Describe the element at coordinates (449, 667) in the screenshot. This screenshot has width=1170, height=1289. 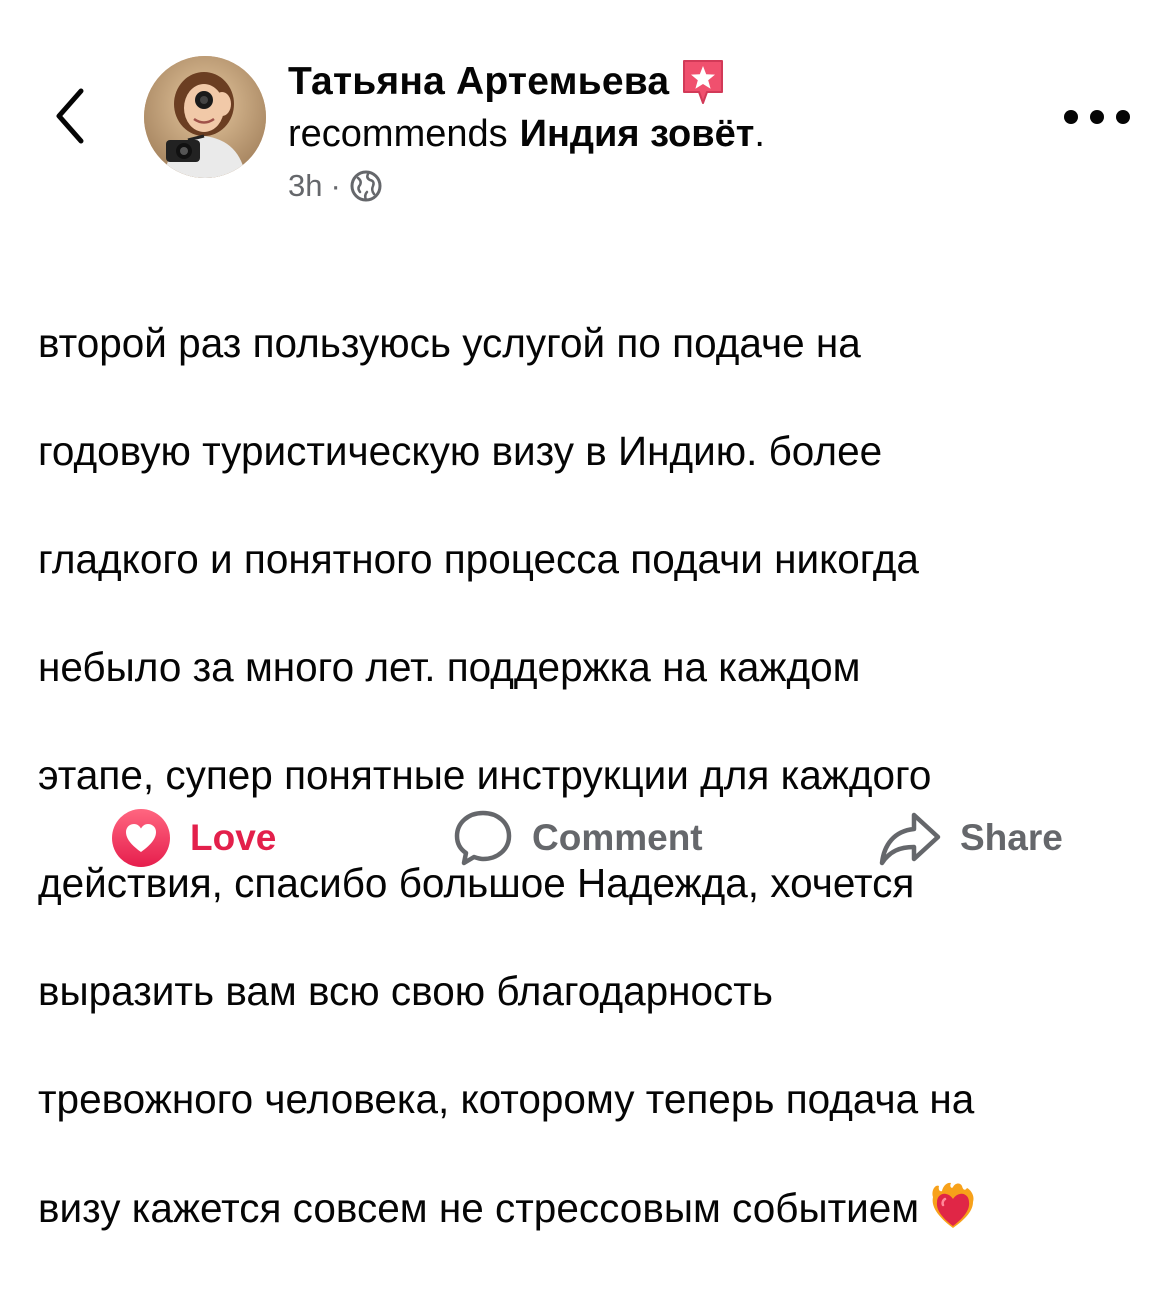
I see `post-line: небыло за много лет. поддержка на каждом` at that location.